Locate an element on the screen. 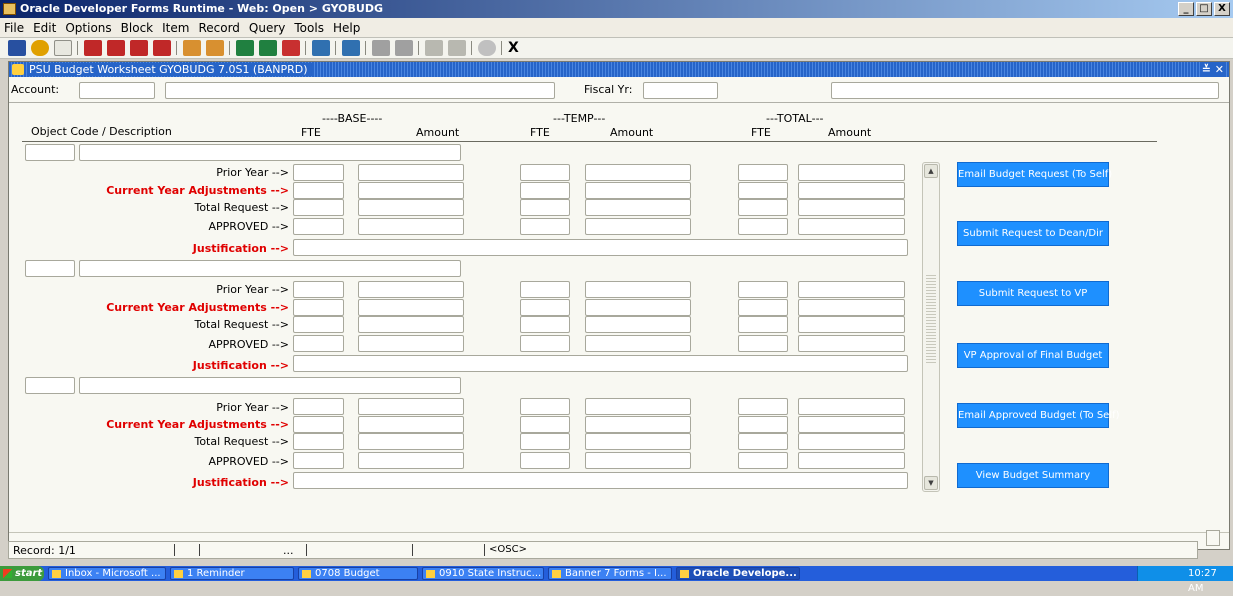  form-window-controls: ≚ ✕ is located at coordinates (1212, 69).